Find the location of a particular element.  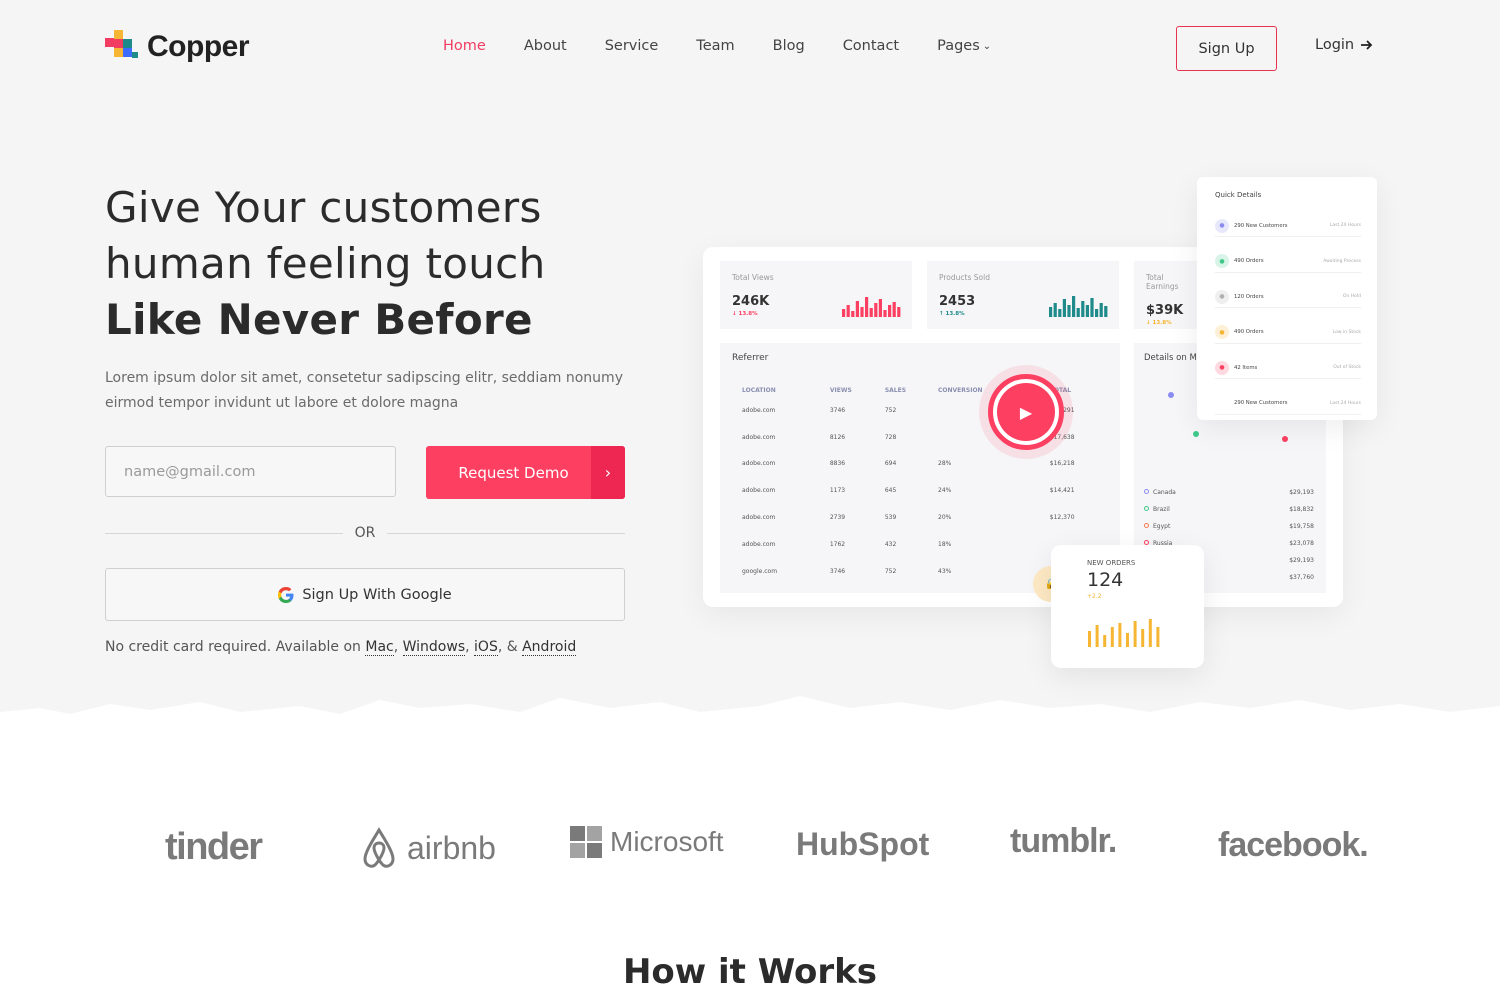

table-cell: 728 is located at coordinates (890, 437).